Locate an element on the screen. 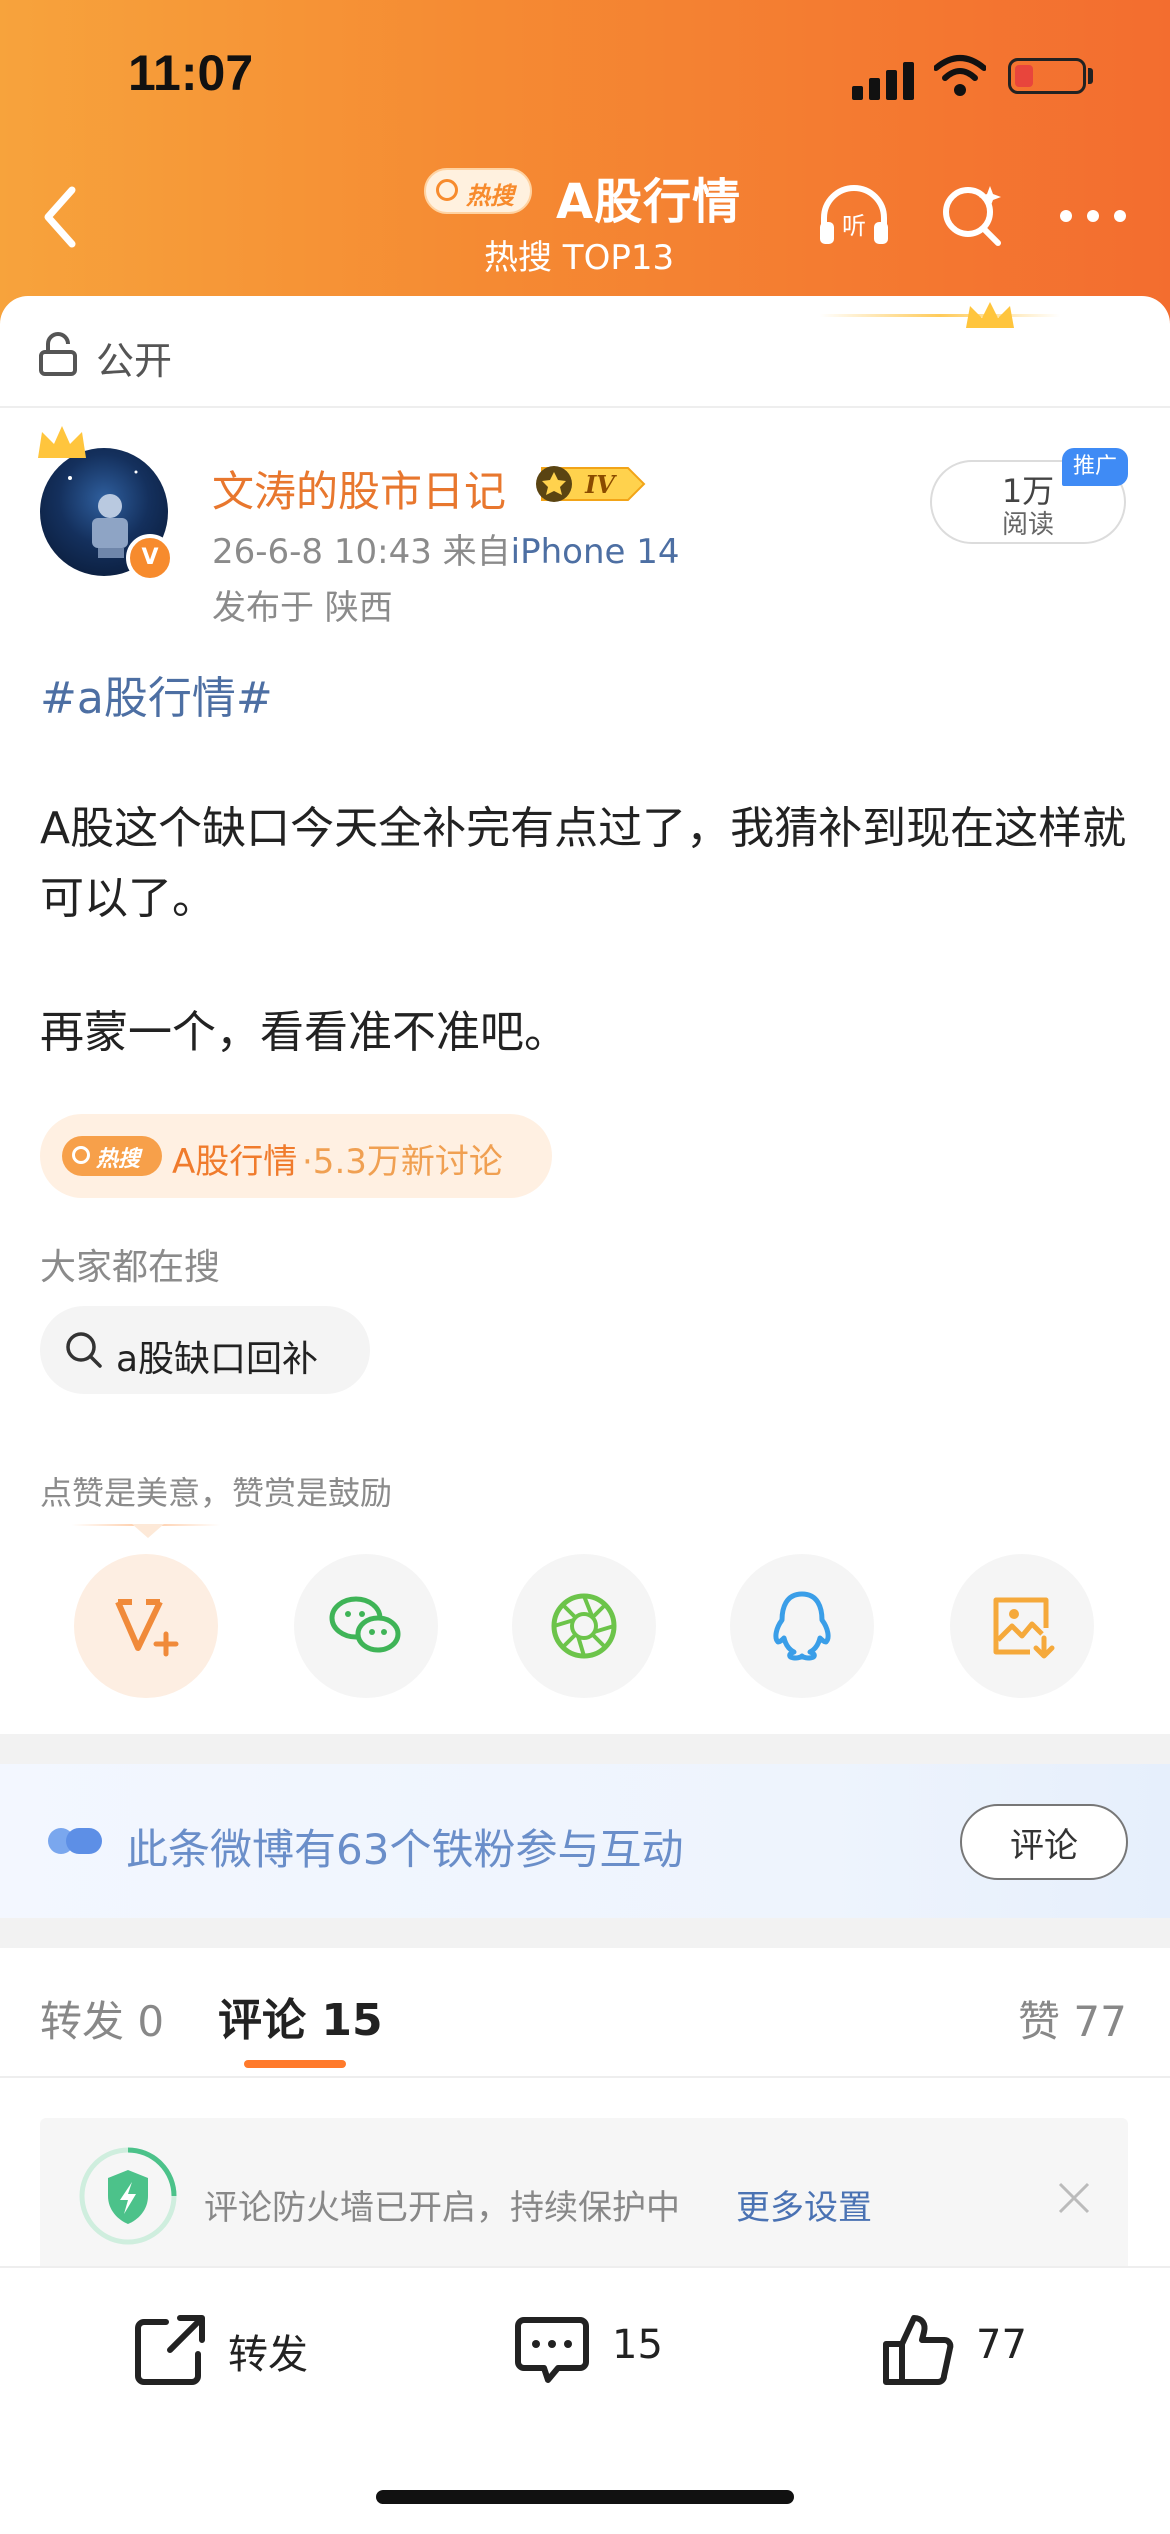  tab-comments: 评论 15 is located at coordinates (300, 2016).